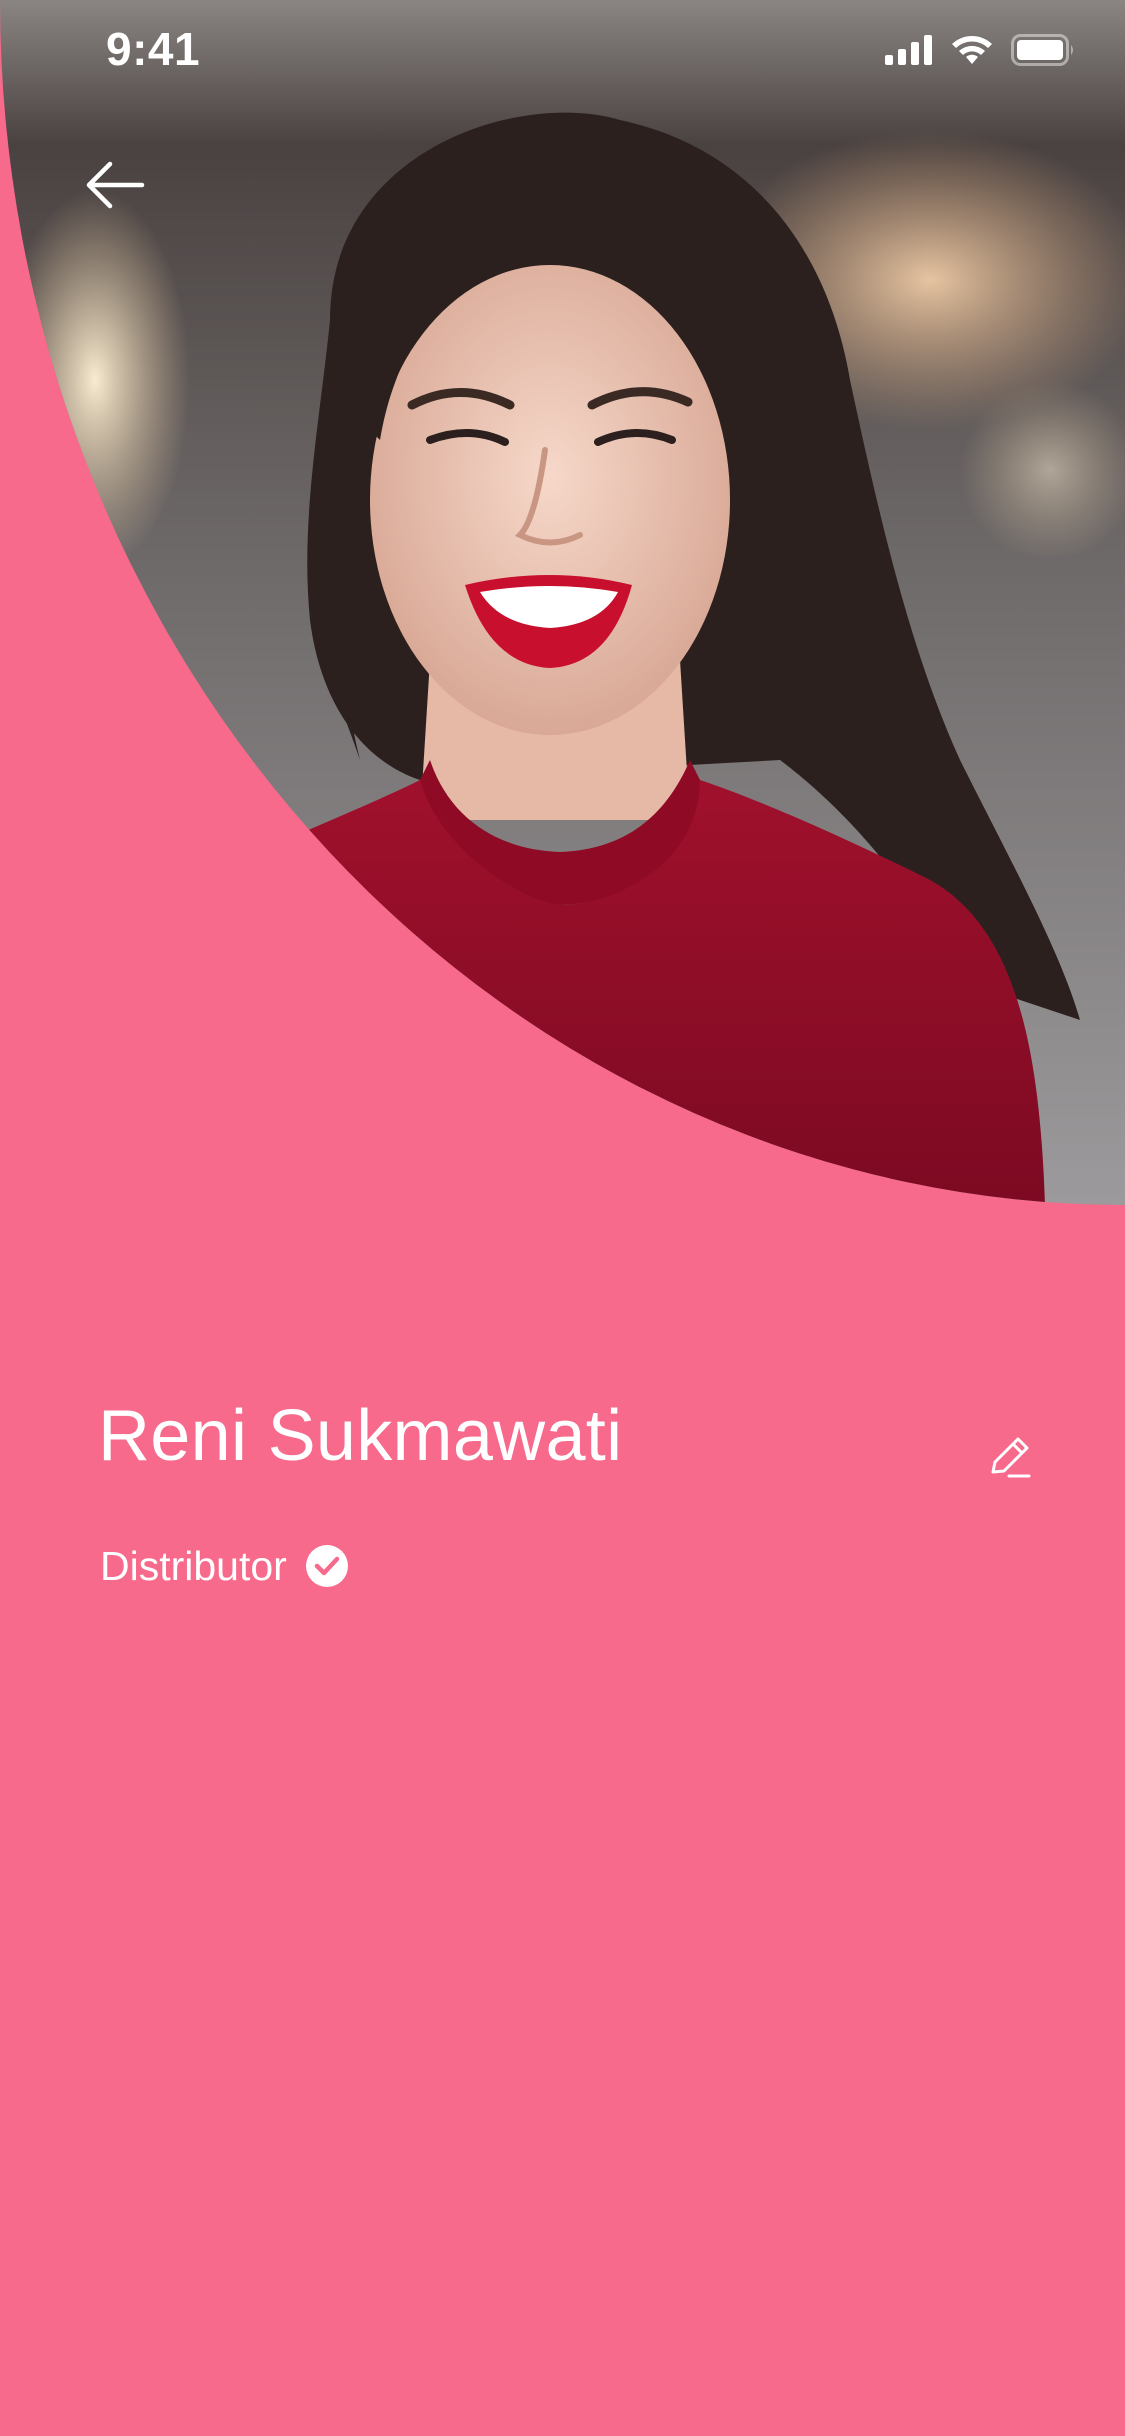 The width and height of the screenshot is (1125, 2436). I want to click on role-label: Distributor, so click(193, 1565).